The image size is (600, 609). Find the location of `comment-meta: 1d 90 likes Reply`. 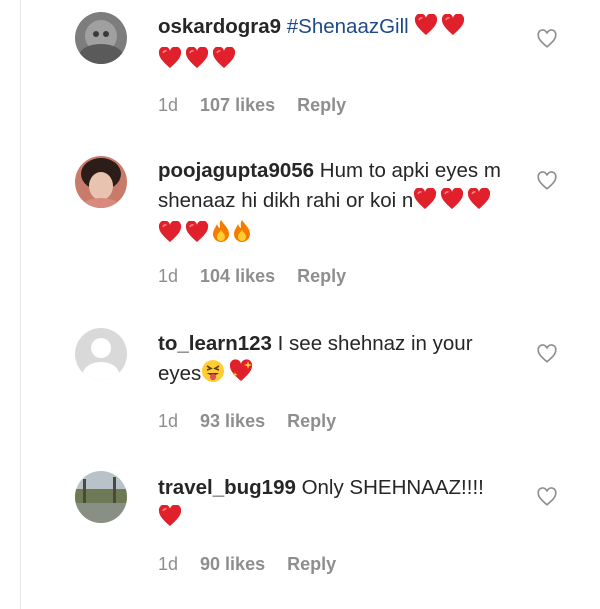

comment-meta: 1d 90 likes Reply is located at coordinates (247, 564).